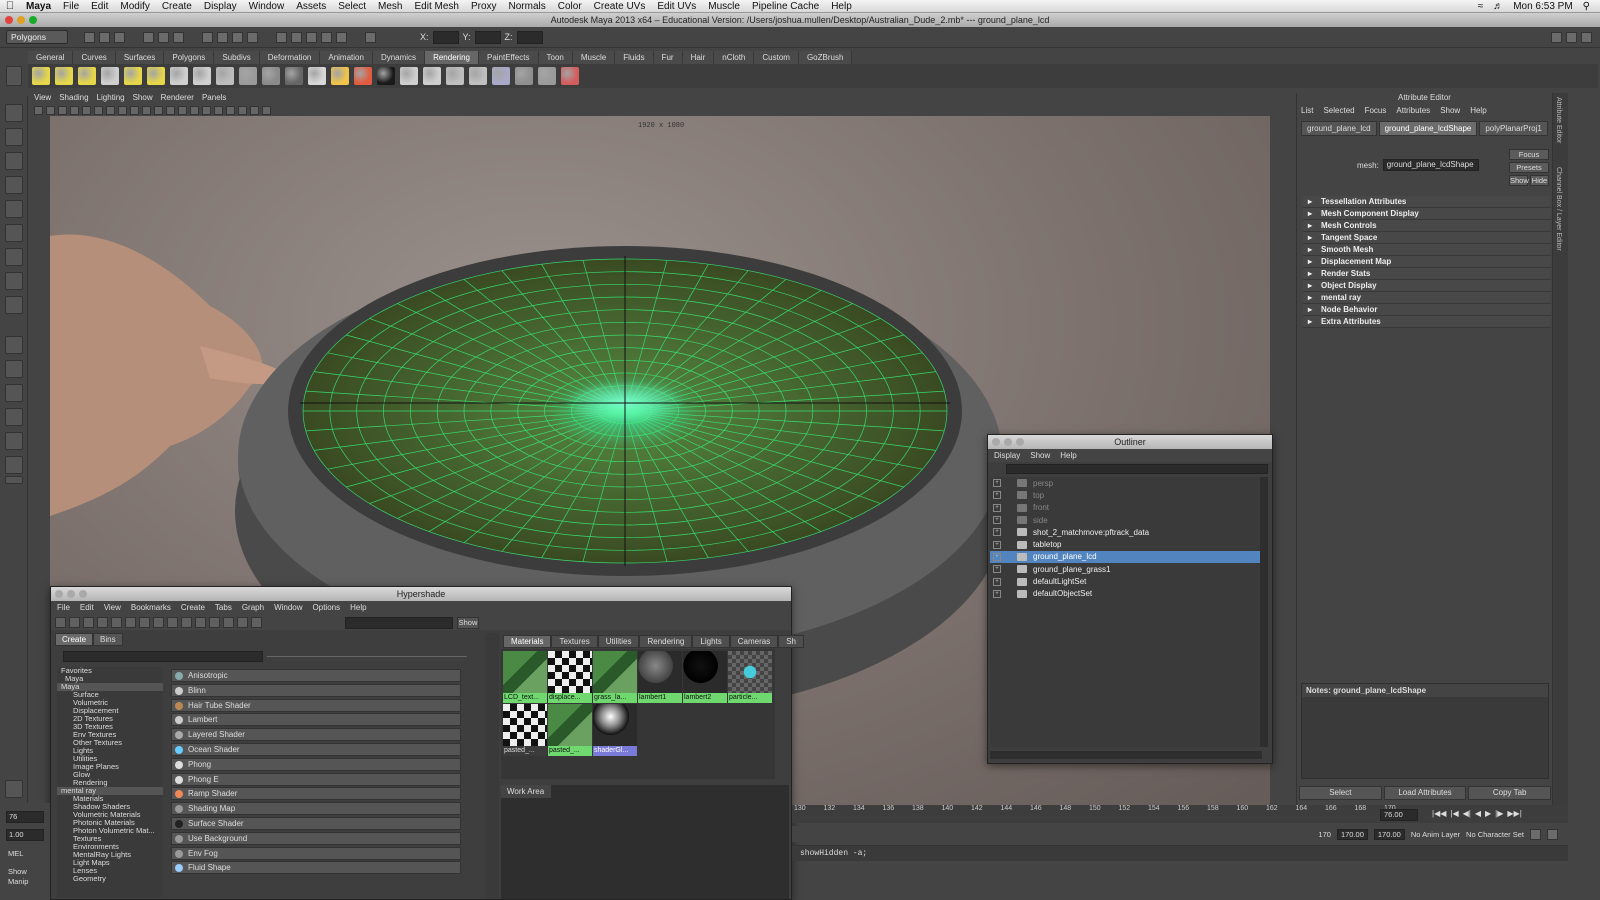 Image resolution: width=1600 pixels, height=900 pixels. What do you see at coordinates (1556, 37) in the screenshot?
I see `toggle-attribute-editor-icon` at bounding box center [1556, 37].